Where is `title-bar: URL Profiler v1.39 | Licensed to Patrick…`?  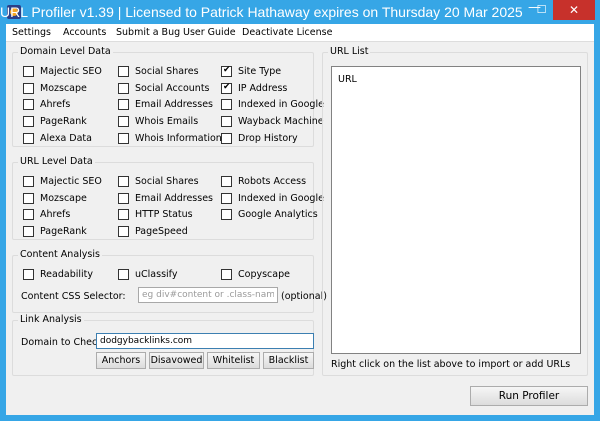
title-bar: URL Profiler v1.39 | Licensed to Patrick… is located at coordinates (300, 12).